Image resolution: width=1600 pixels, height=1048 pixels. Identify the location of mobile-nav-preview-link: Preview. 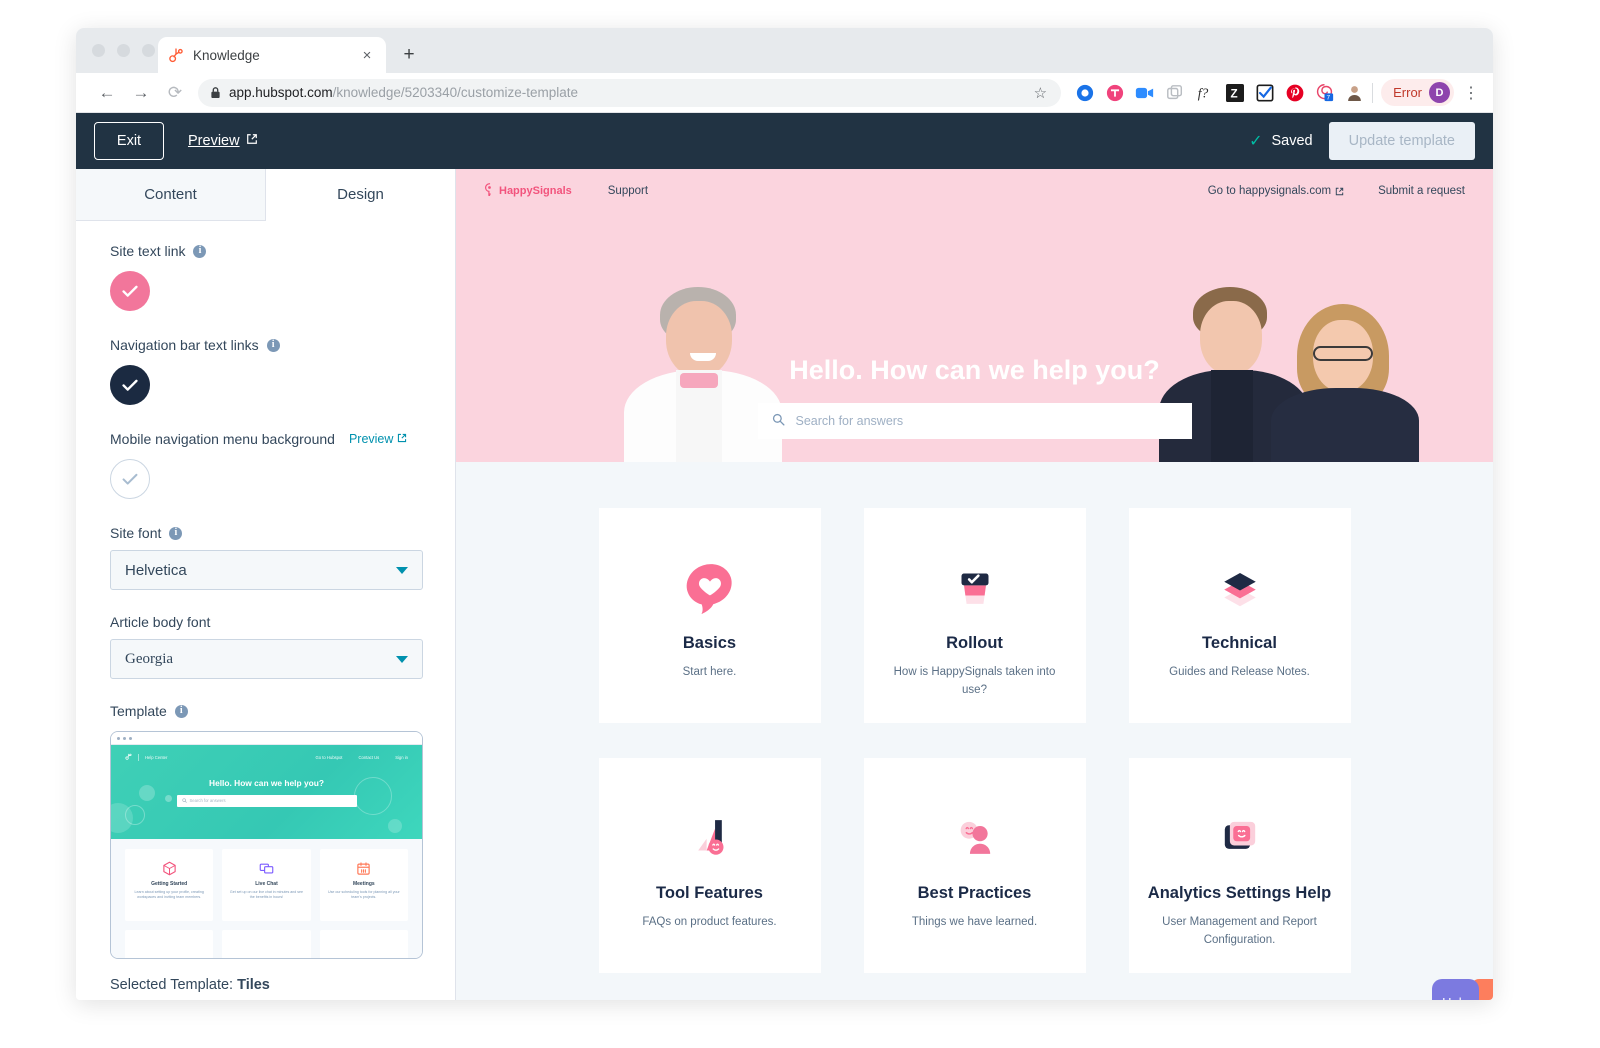
(378, 439).